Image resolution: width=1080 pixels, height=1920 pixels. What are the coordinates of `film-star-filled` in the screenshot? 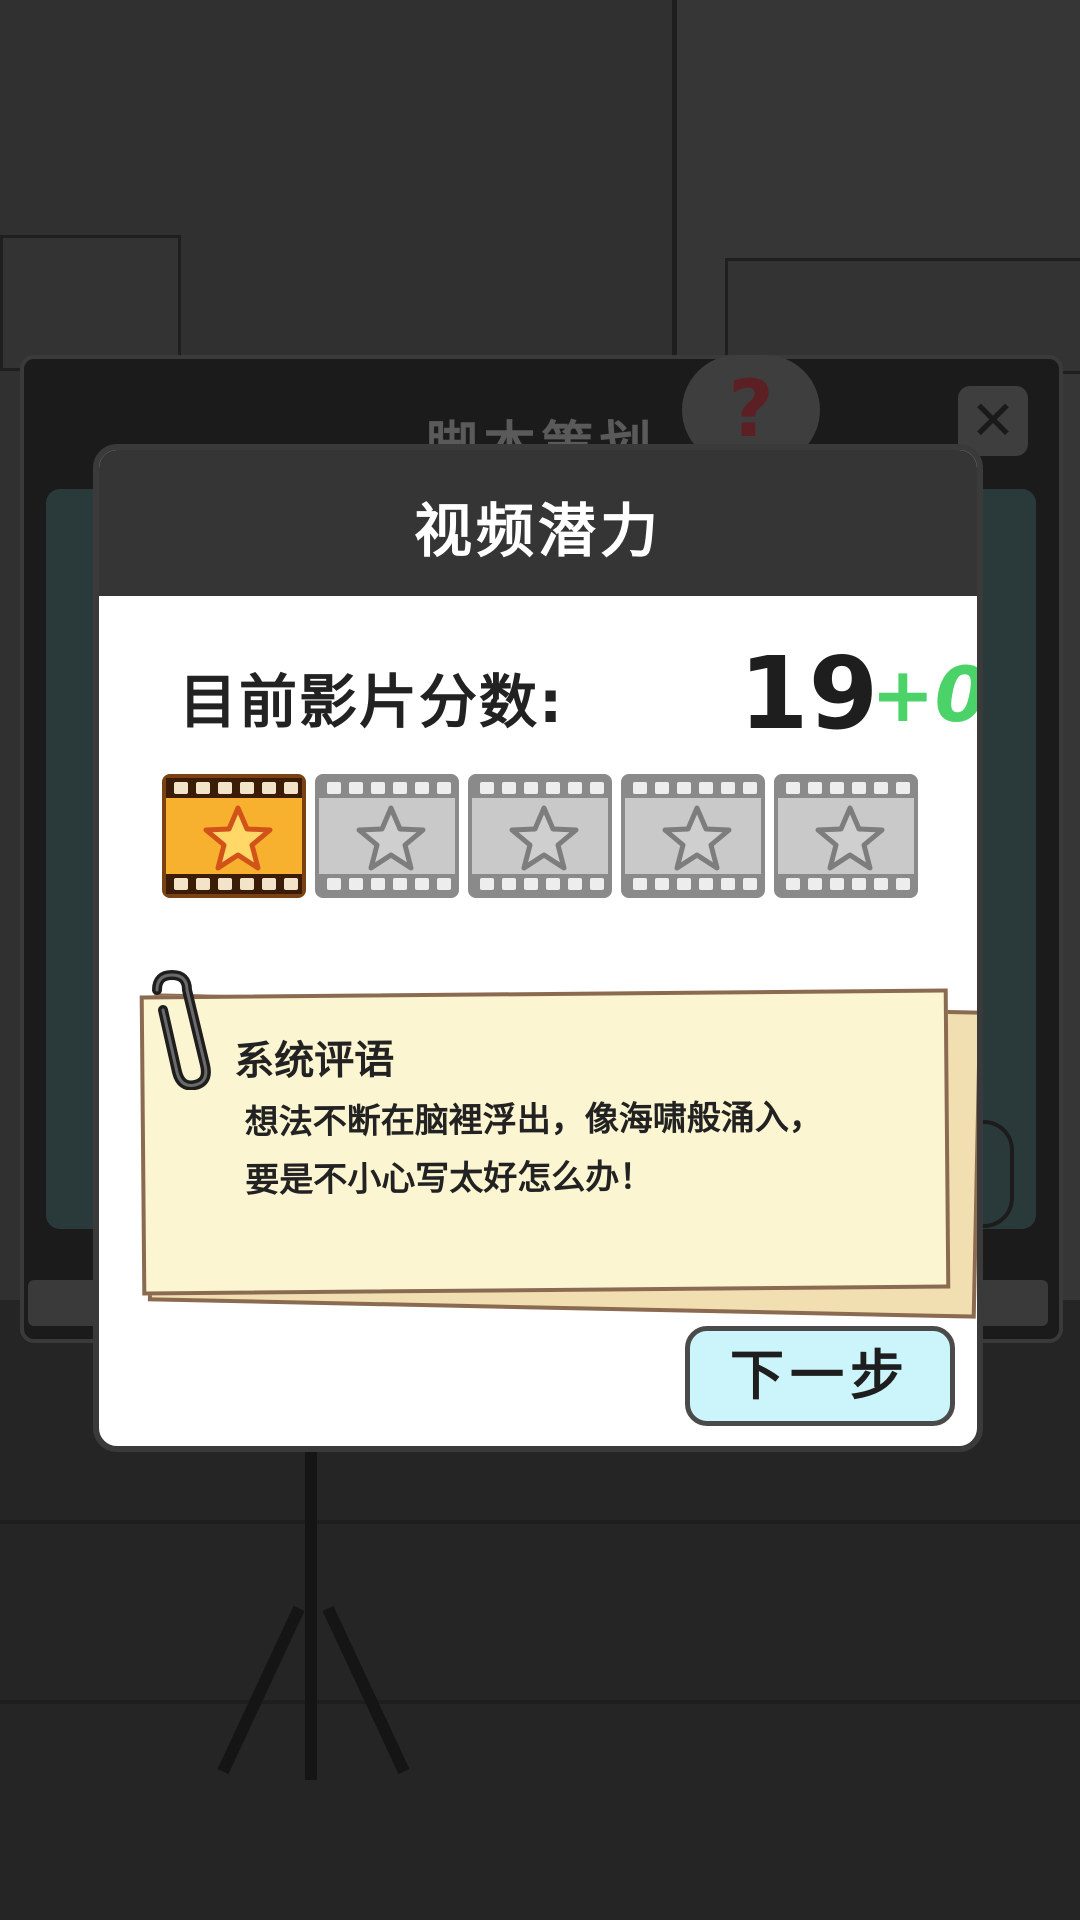 It's located at (234, 836).